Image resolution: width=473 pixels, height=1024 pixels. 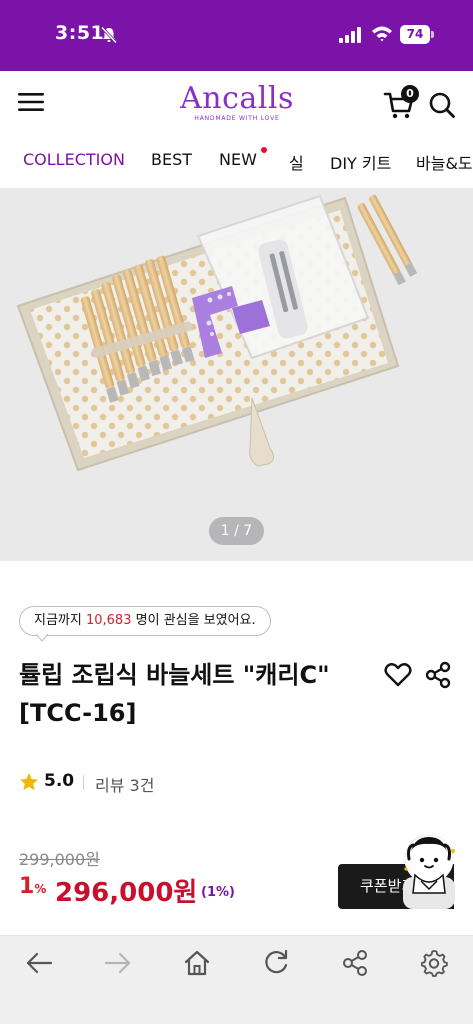 I want to click on home-icon, so click(x=197, y=963).